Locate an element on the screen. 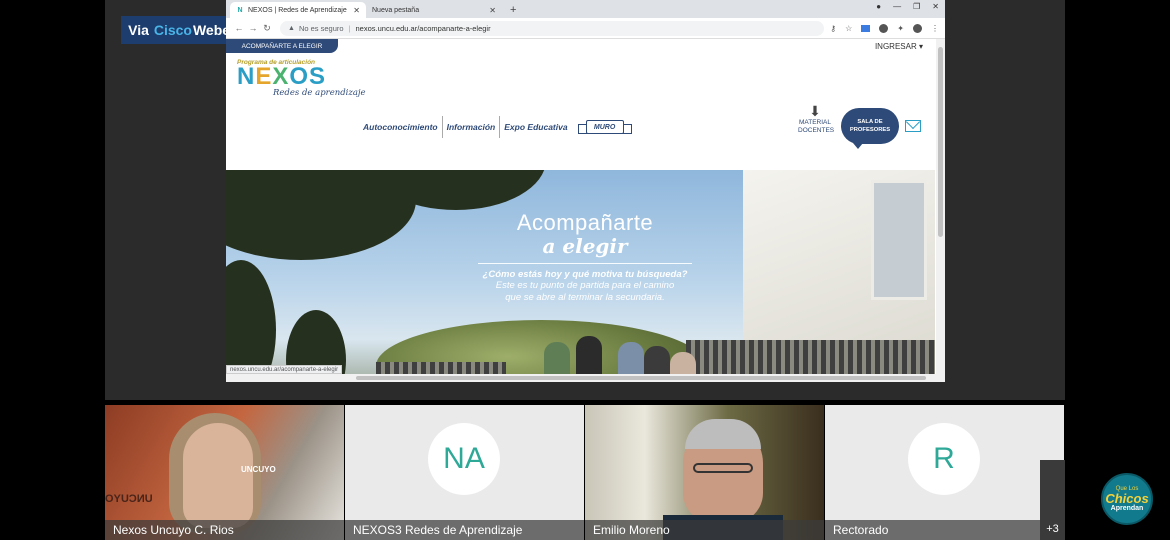 This screenshot has width=1170, height=540. key-icon: ⚷ is located at coordinates (833, 28).